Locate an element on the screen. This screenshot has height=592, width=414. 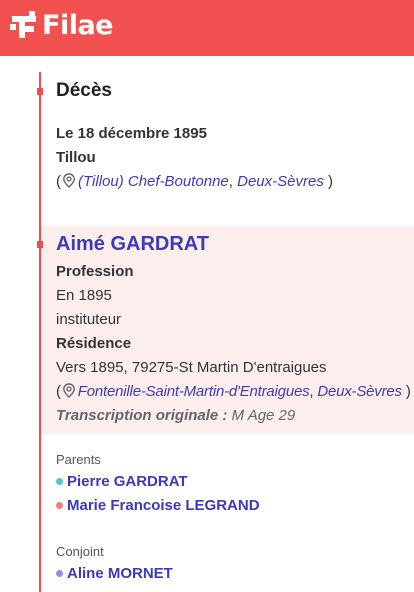
mother-name-link: Marie Francoise LEGRAND is located at coordinates (163, 505).